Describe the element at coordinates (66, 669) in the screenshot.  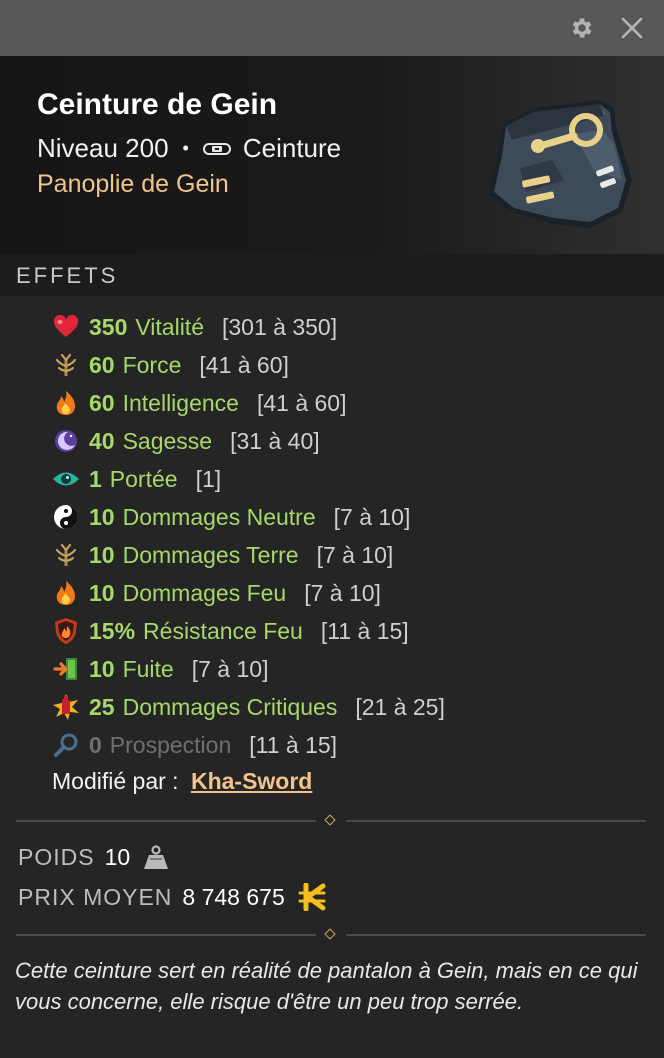
I see `exit-arrow-icon` at that location.